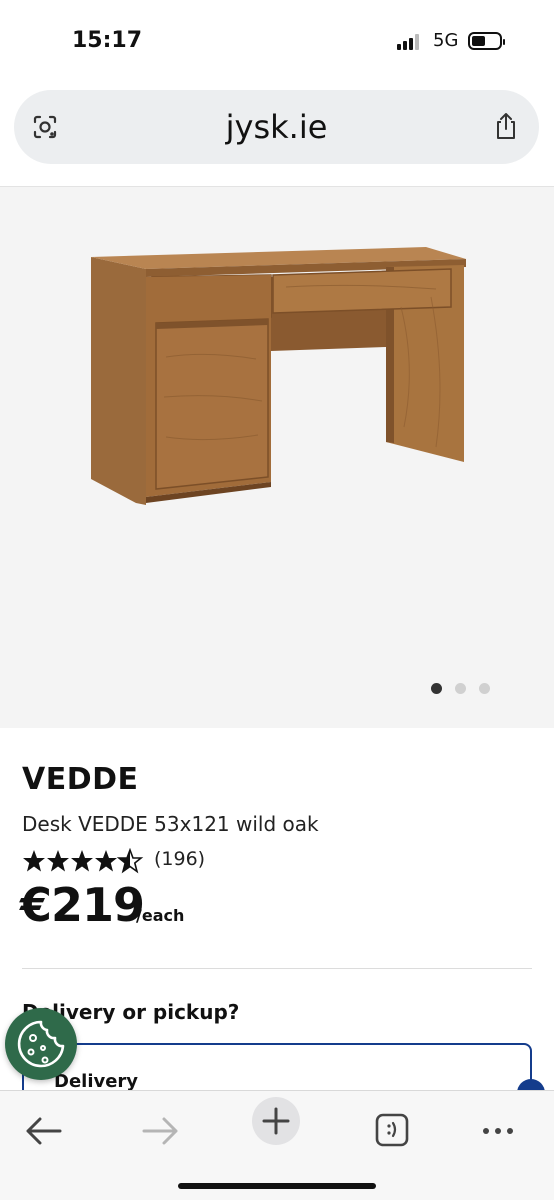  I want to click on browser-toolbar, so click(277, 1145).